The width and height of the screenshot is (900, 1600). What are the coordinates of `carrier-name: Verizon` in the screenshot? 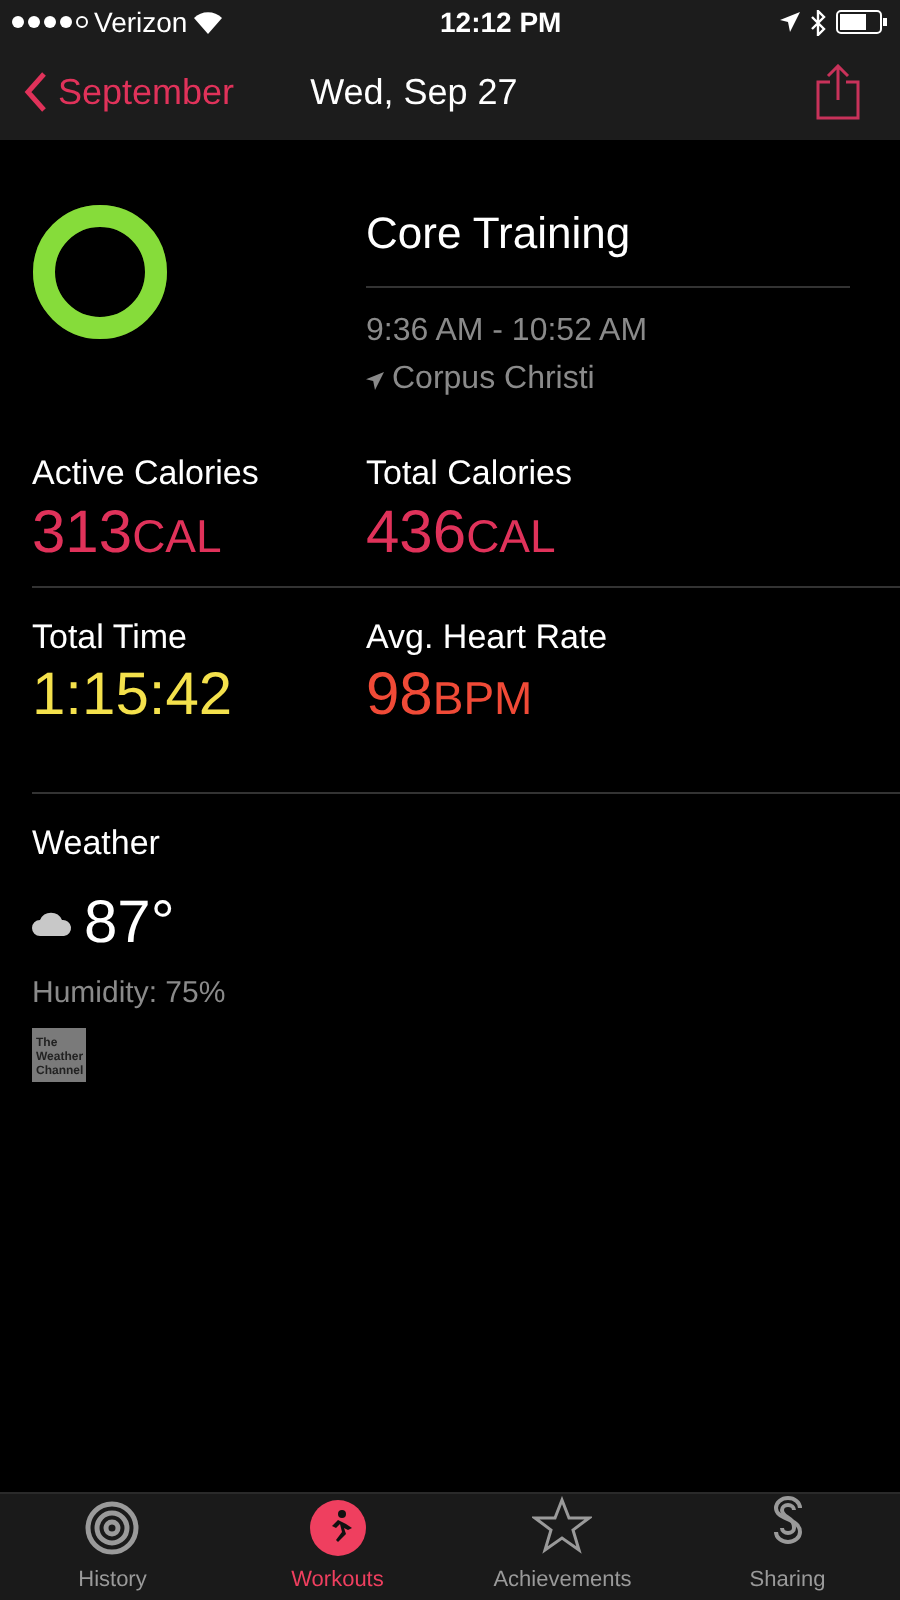 It's located at (141, 22).